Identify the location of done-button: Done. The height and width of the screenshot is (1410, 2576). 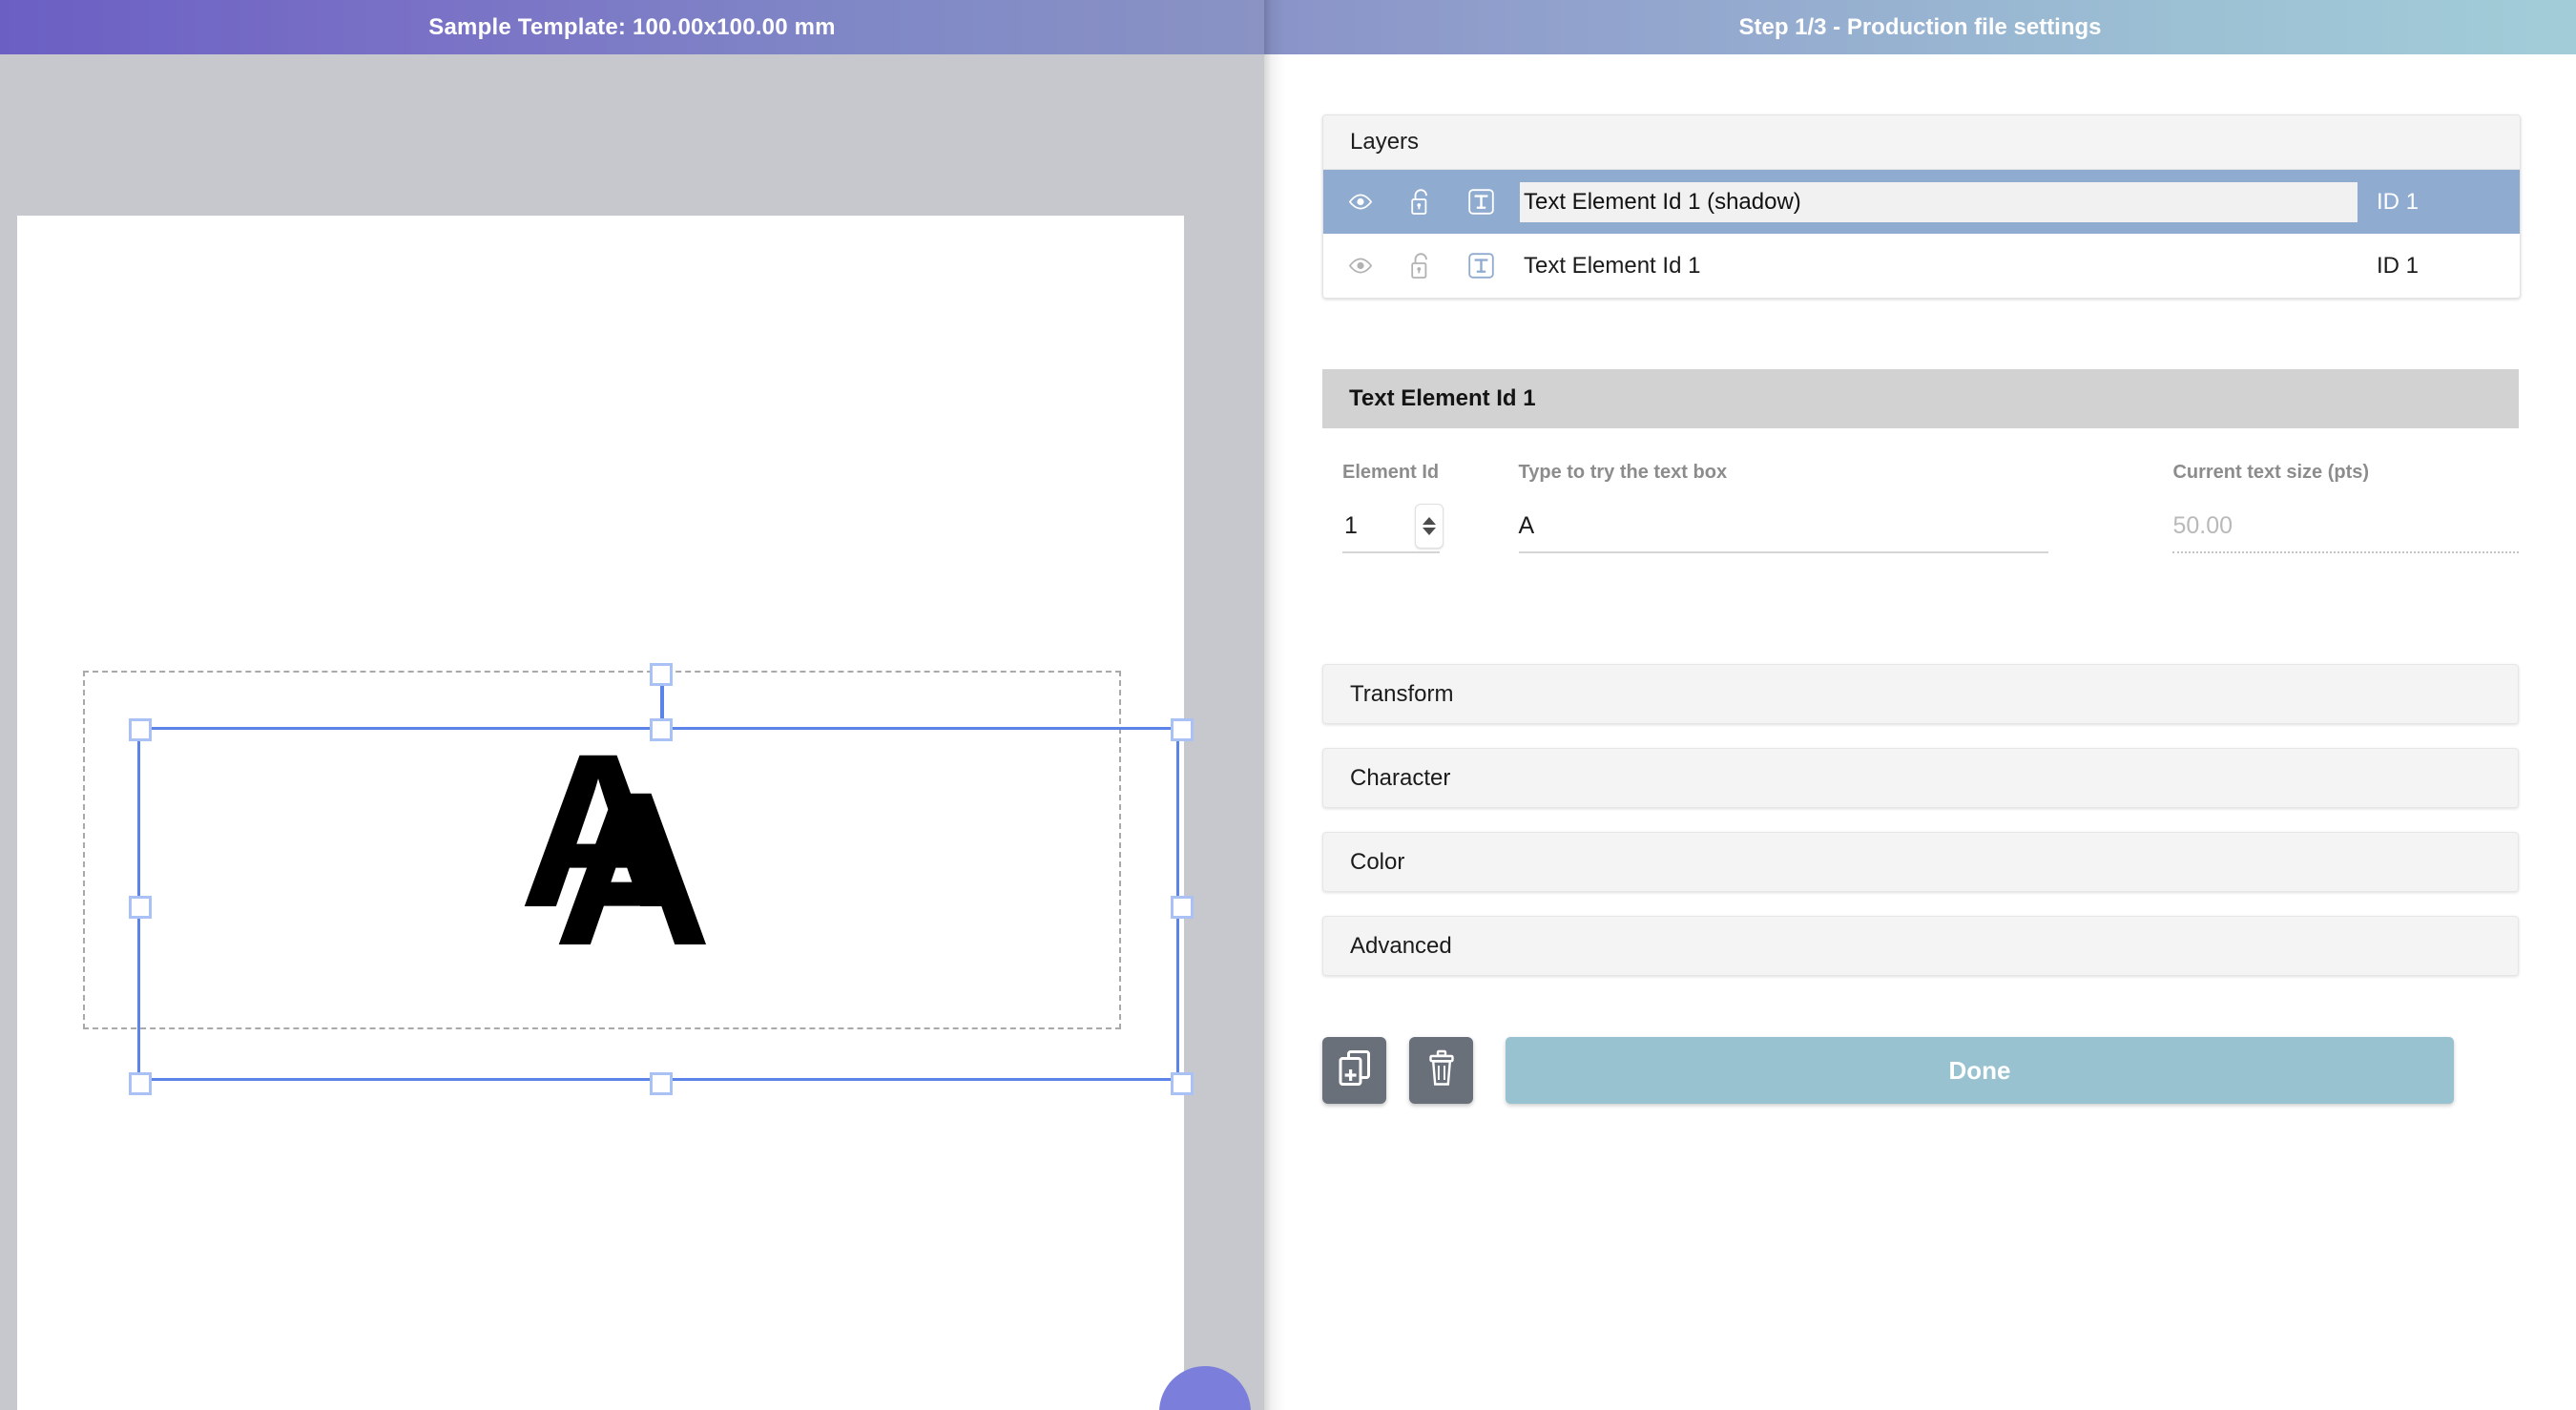
(1980, 1070).